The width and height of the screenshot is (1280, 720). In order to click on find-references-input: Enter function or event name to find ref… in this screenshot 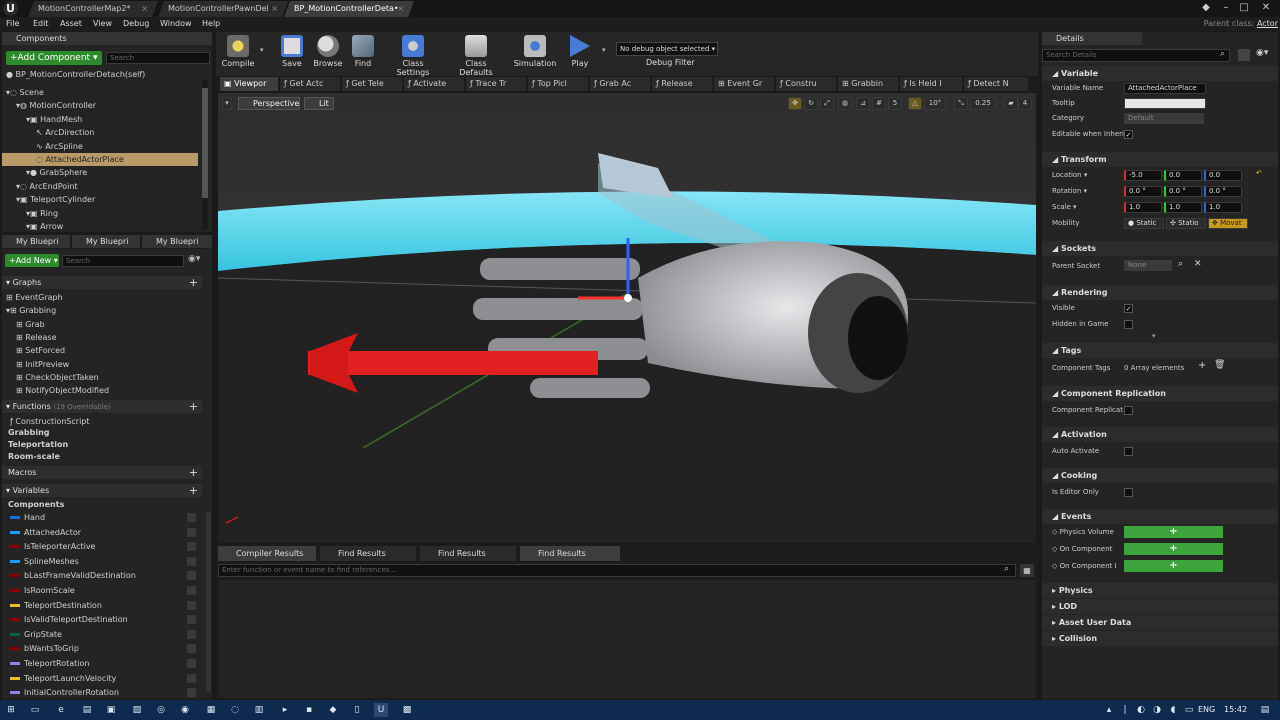, I will do `click(617, 570)`.